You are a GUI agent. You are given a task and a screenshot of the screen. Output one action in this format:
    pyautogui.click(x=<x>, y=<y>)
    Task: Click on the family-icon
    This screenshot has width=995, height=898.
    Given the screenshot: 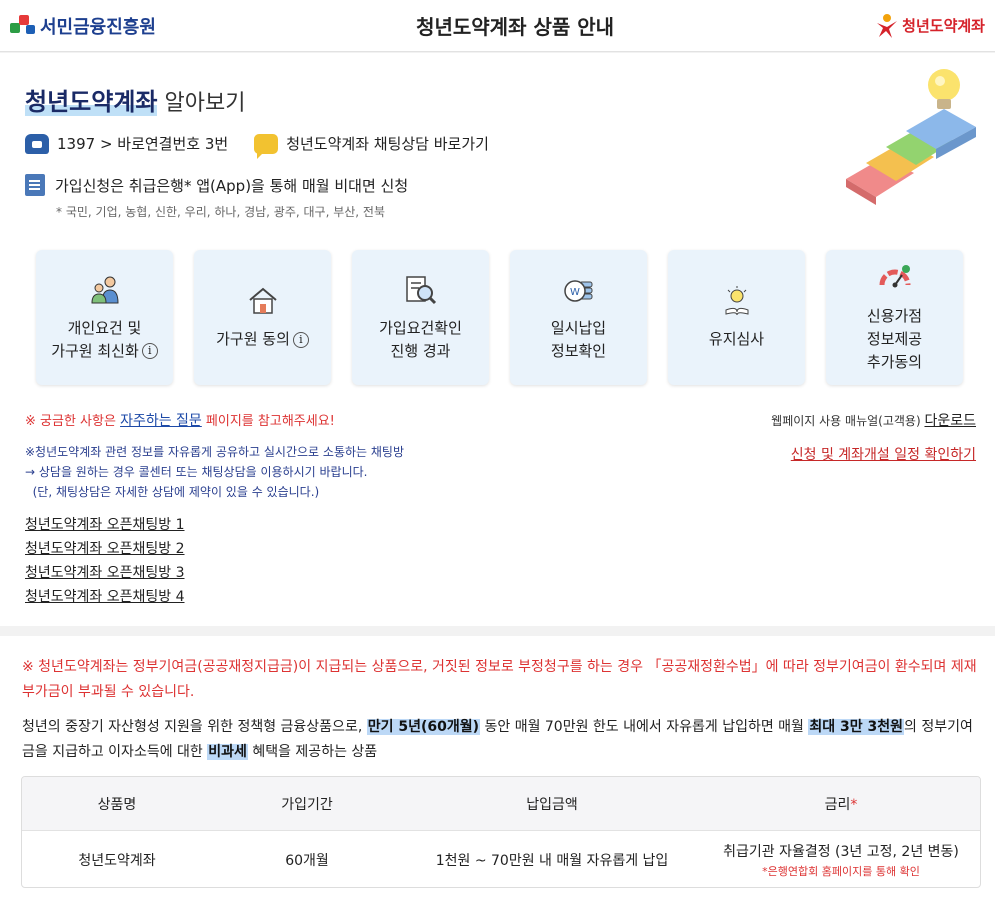 What is the action you would take?
    pyautogui.click(x=104, y=289)
    